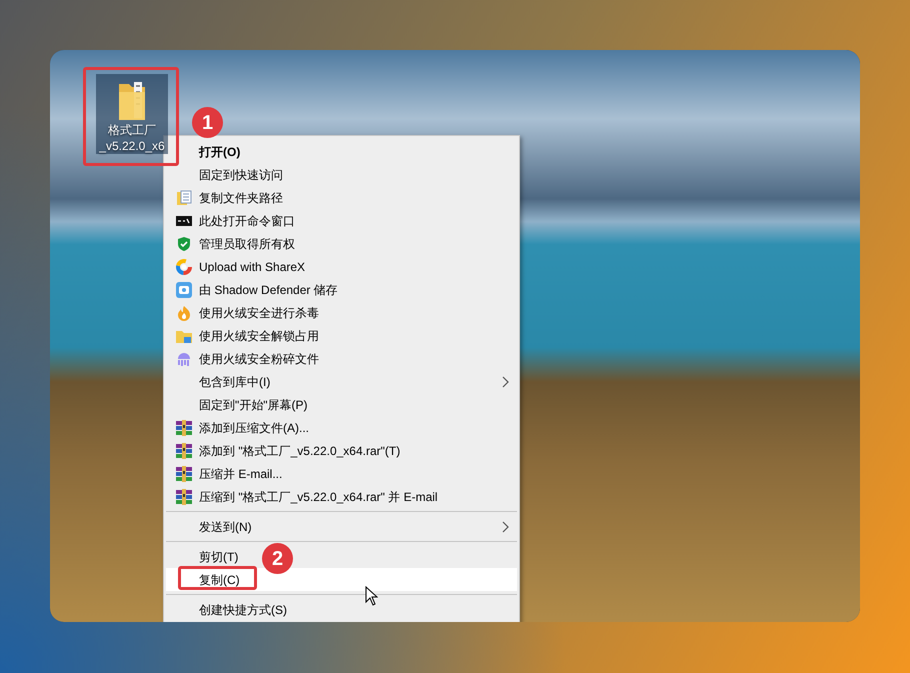 The height and width of the screenshot is (673, 910). Describe the element at coordinates (184, 266) in the screenshot. I see `colorful-ring-icon` at that location.